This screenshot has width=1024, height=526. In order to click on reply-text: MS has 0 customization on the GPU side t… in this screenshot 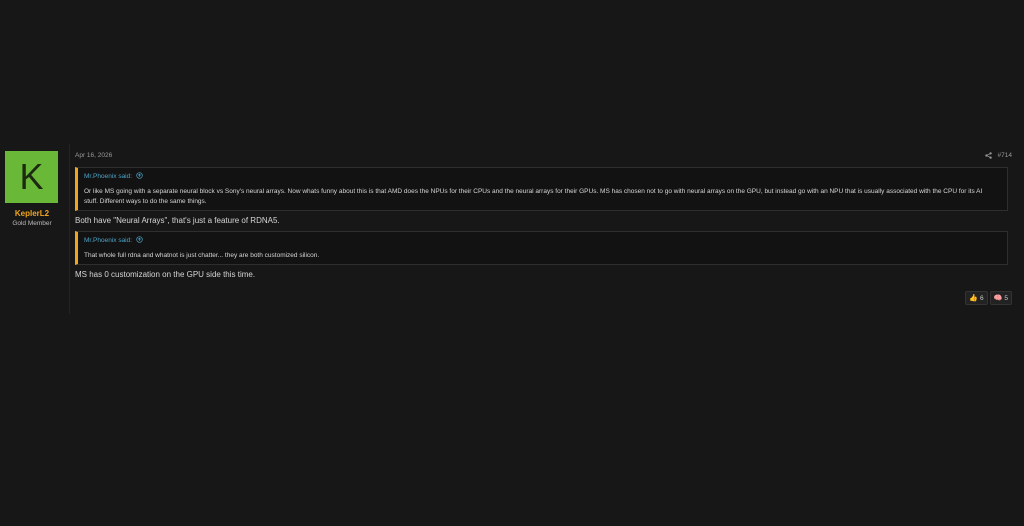, I will do `click(165, 274)`.